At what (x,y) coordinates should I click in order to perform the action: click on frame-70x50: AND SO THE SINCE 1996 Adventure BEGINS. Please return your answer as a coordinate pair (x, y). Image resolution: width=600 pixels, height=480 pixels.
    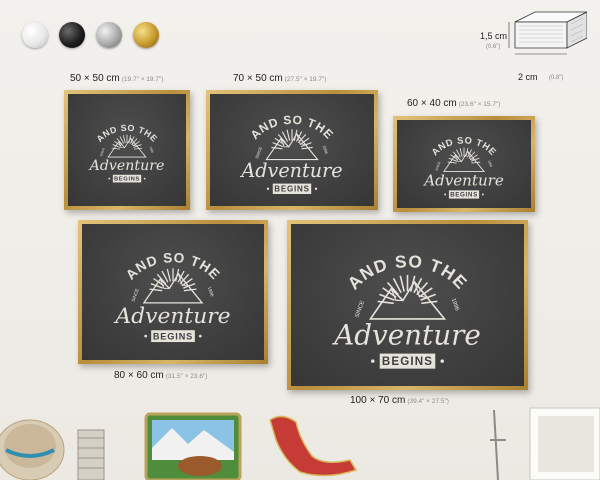
    Looking at the image, I should click on (292, 150).